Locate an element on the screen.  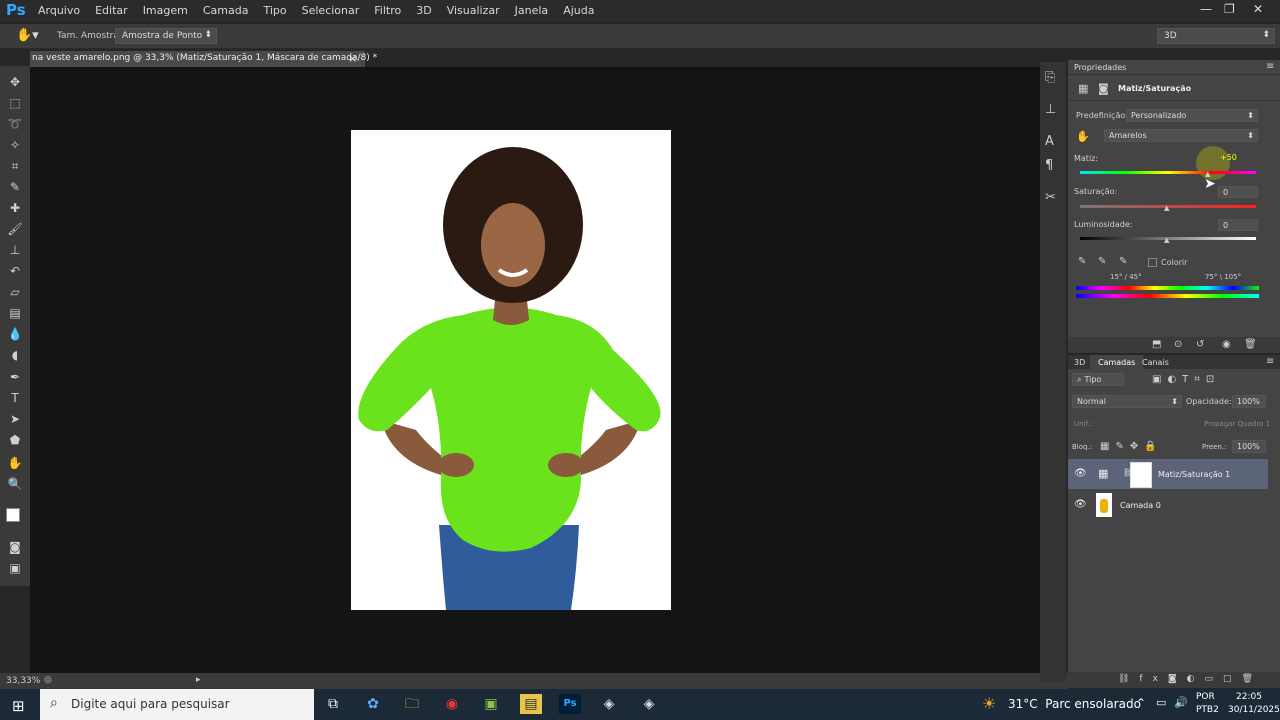
layer-mask-thumbnail is located at coordinates (1141, 475).